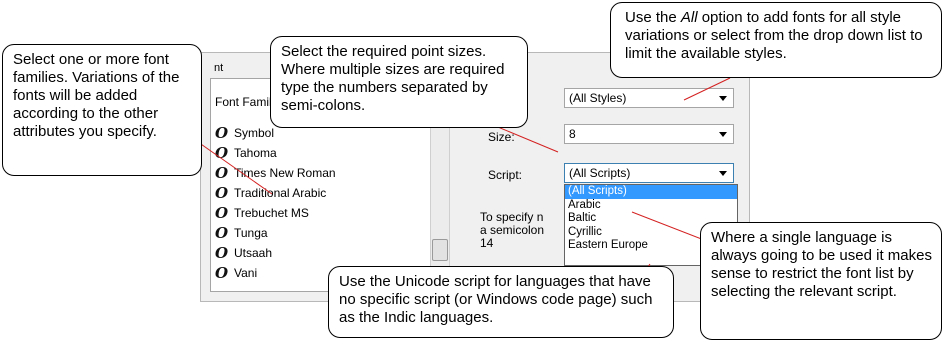  What do you see at coordinates (255, 153) in the screenshot?
I see `font-name: Tahoma` at bounding box center [255, 153].